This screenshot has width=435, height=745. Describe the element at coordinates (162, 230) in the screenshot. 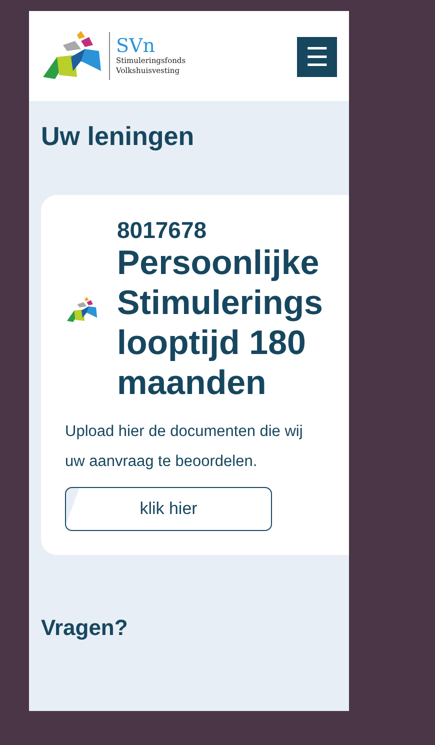

I see `loan-number: 8017678` at that location.